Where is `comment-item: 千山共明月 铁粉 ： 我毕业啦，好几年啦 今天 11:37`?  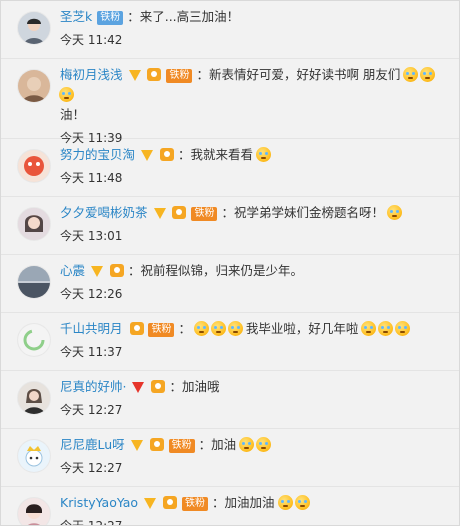 comment-item: 千山共明月 铁粉 ： 我毕业啦，好几年啦 今天 11:37 is located at coordinates (230, 342).